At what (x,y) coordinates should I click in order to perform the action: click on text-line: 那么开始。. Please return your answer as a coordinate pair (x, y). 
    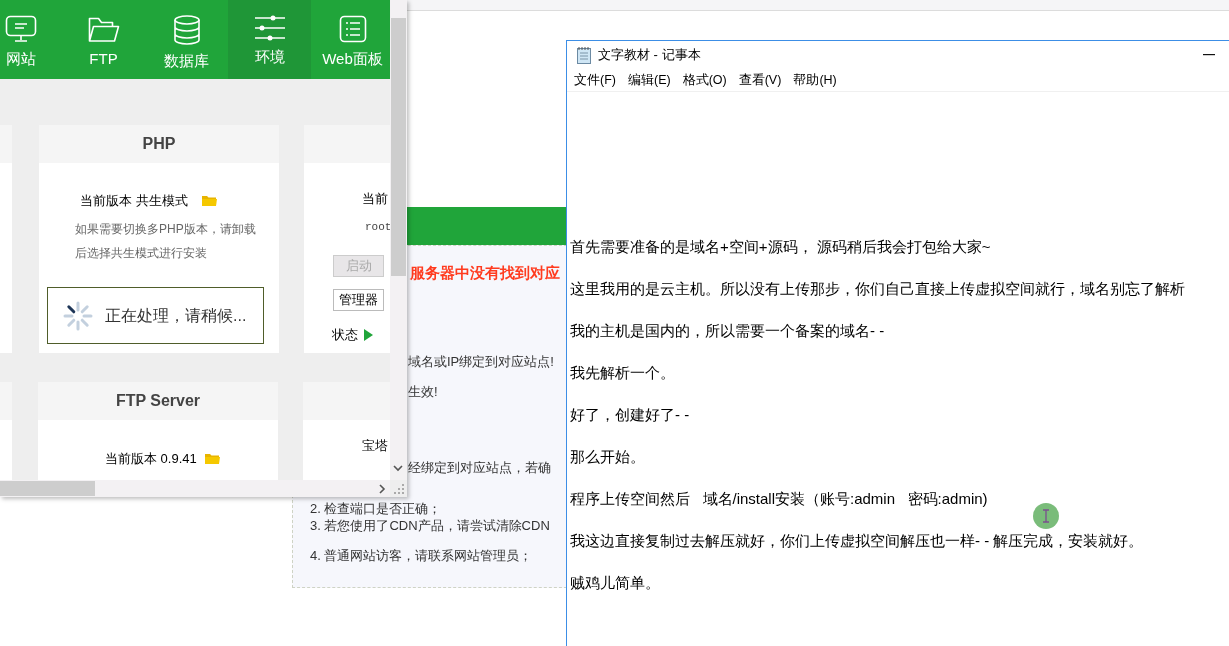
    Looking at the image, I should click on (608, 457).